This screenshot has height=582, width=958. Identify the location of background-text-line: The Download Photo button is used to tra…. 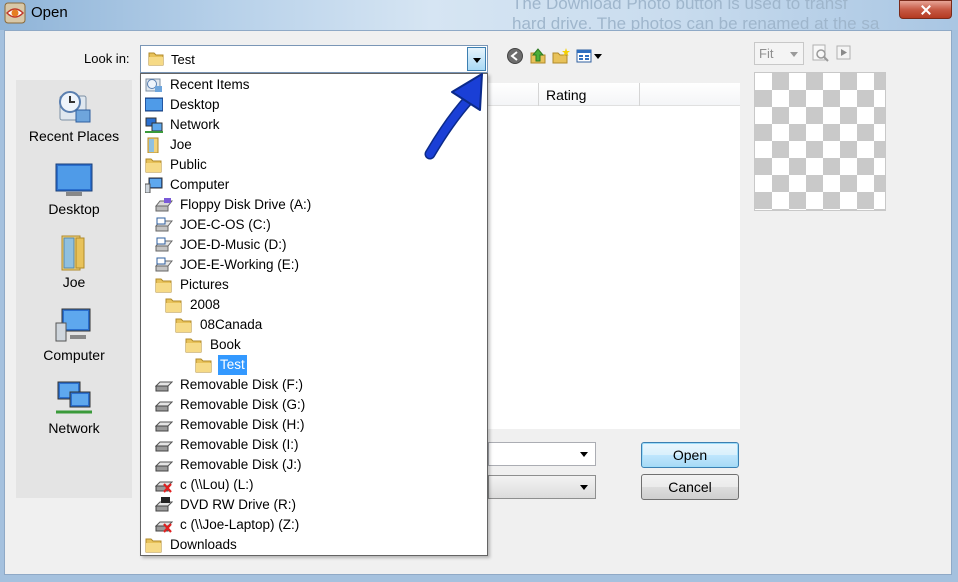
(680, 6).